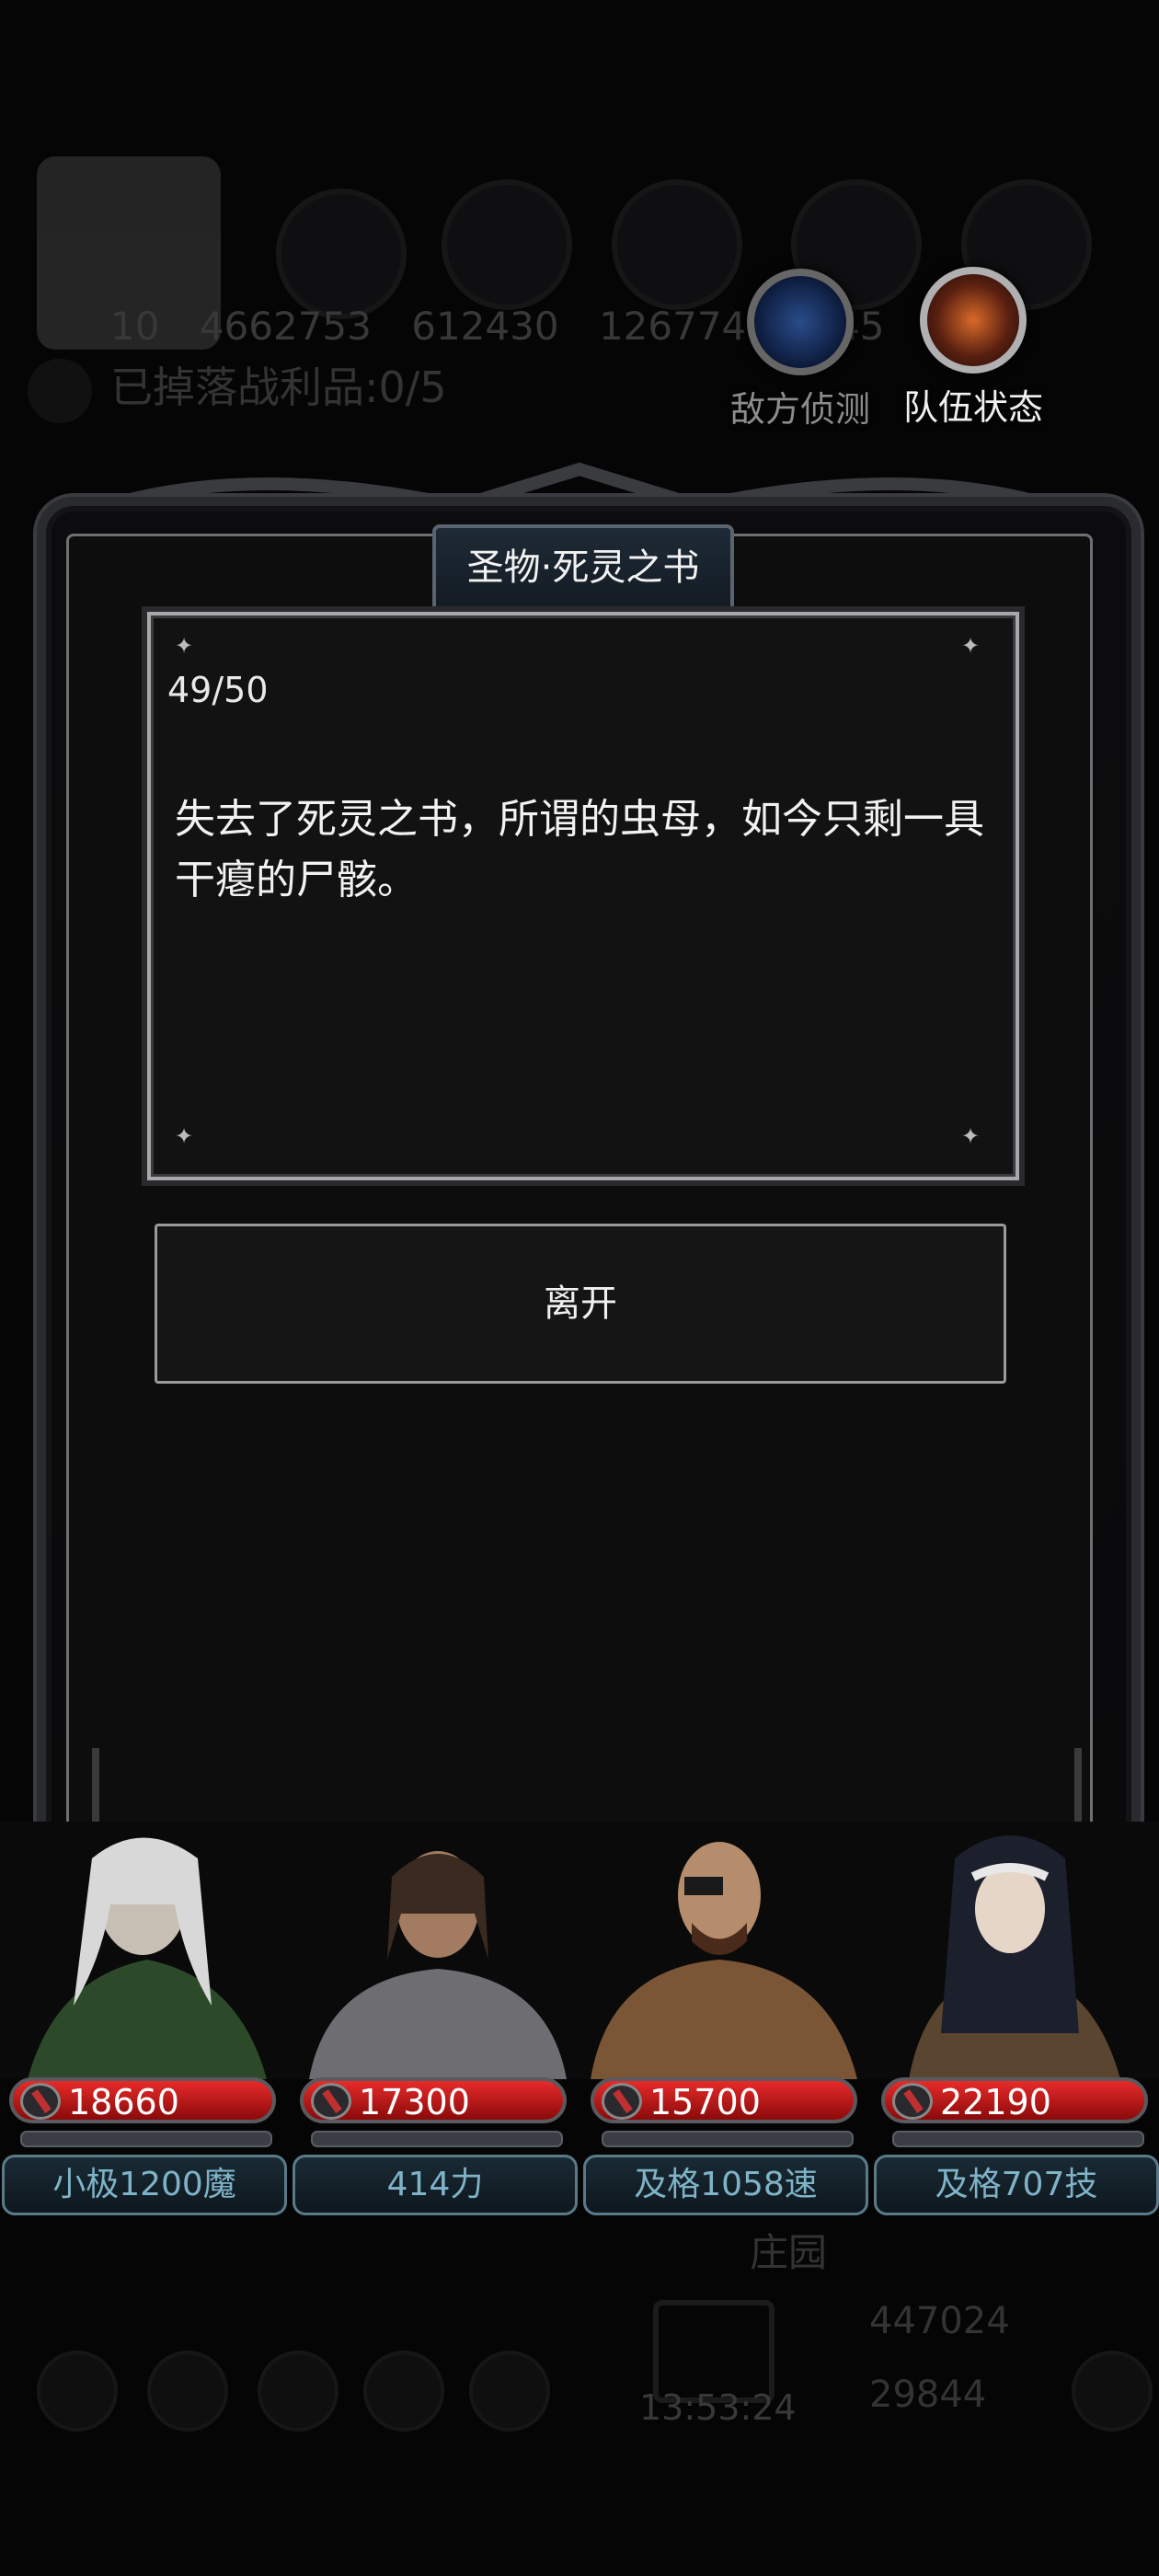 The height and width of the screenshot is (2576, 1159). Describe the element at coordinates (800, 322) in the screenshot. I see `scout-orb-icon` at that location.